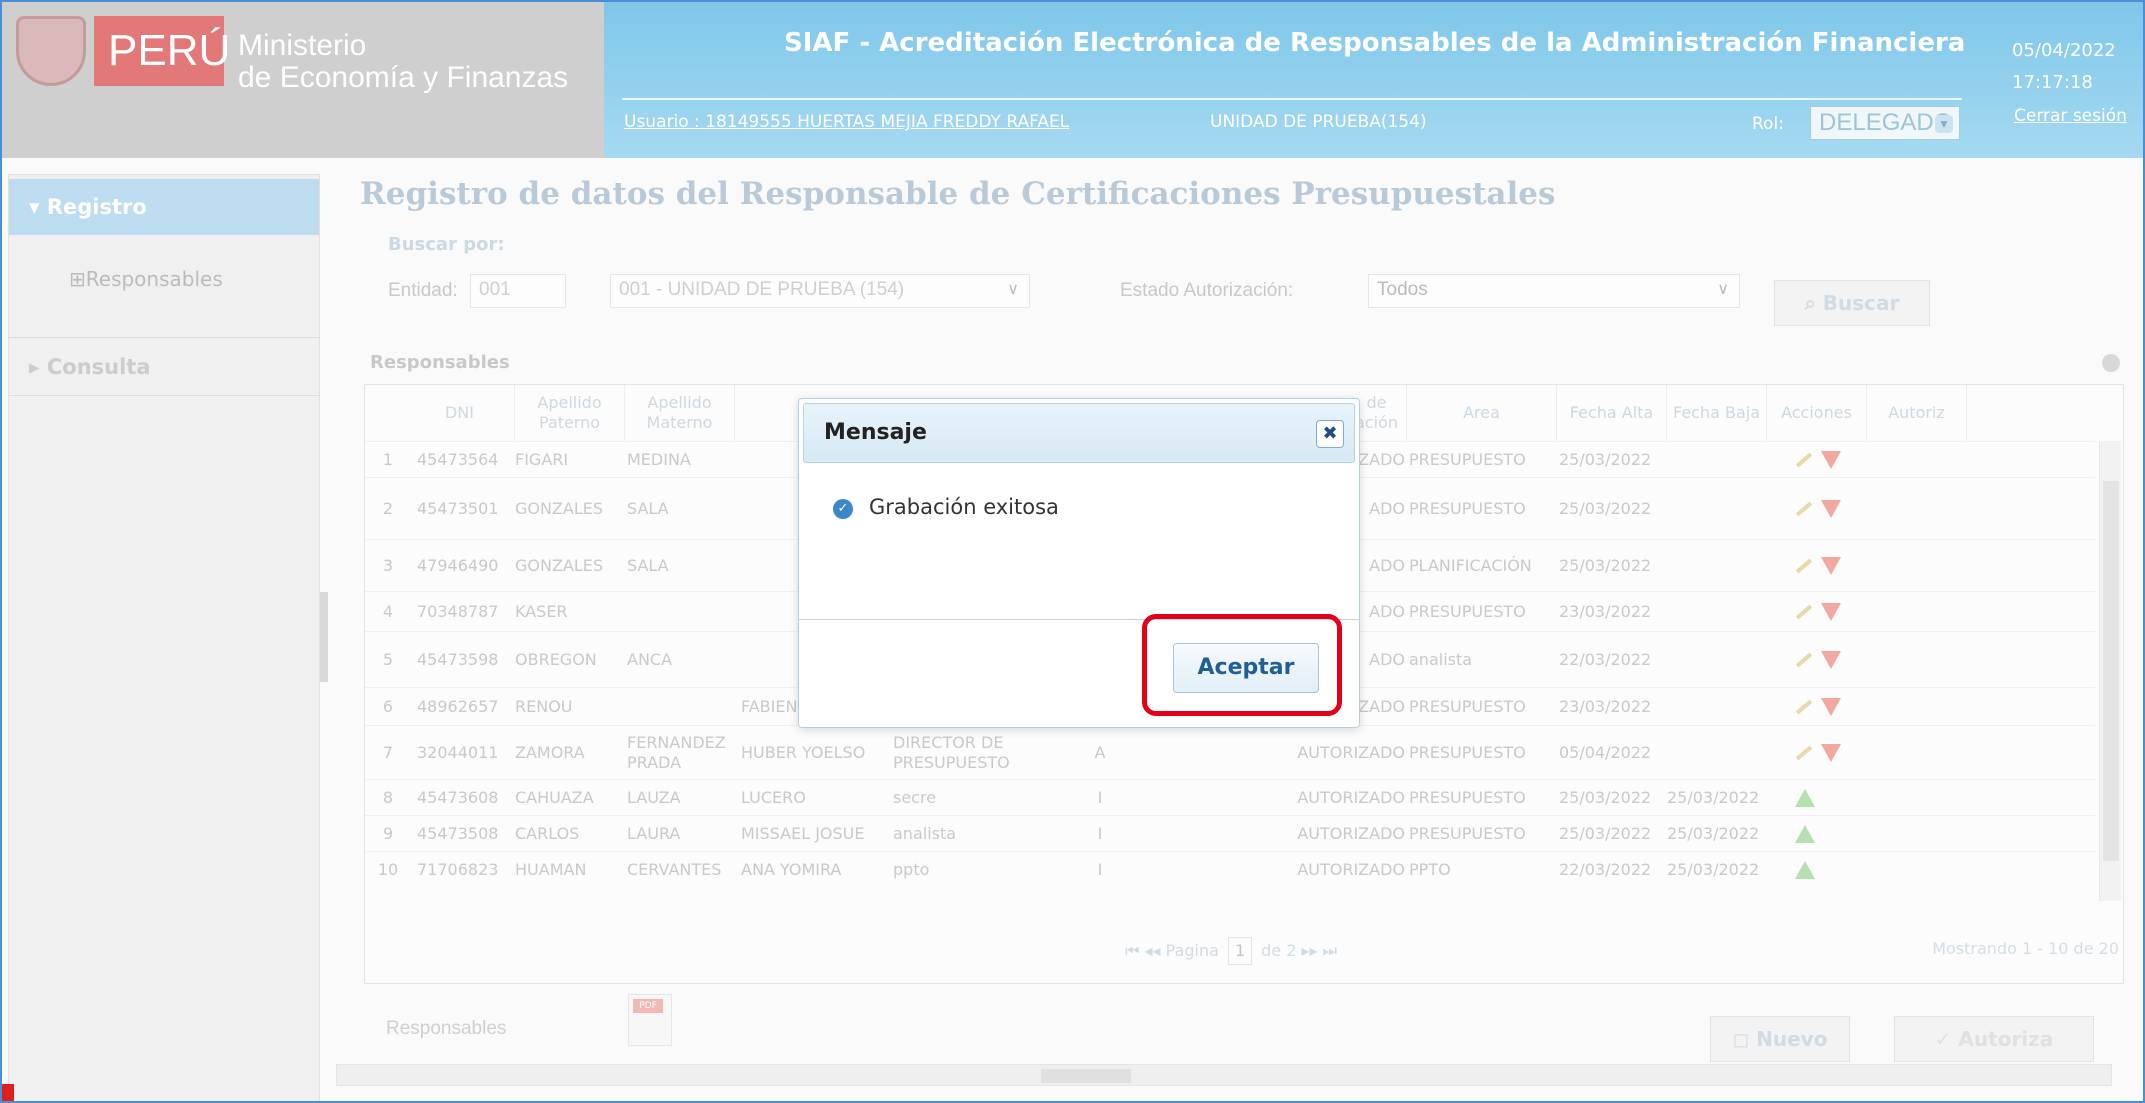 The height and width of the screenshot is (1103, 2145). What do you see at coordinates (1605, 869) in the screenshot?
I see `cell-alta: 22/03/2022` at bounding box center [1605, 869].